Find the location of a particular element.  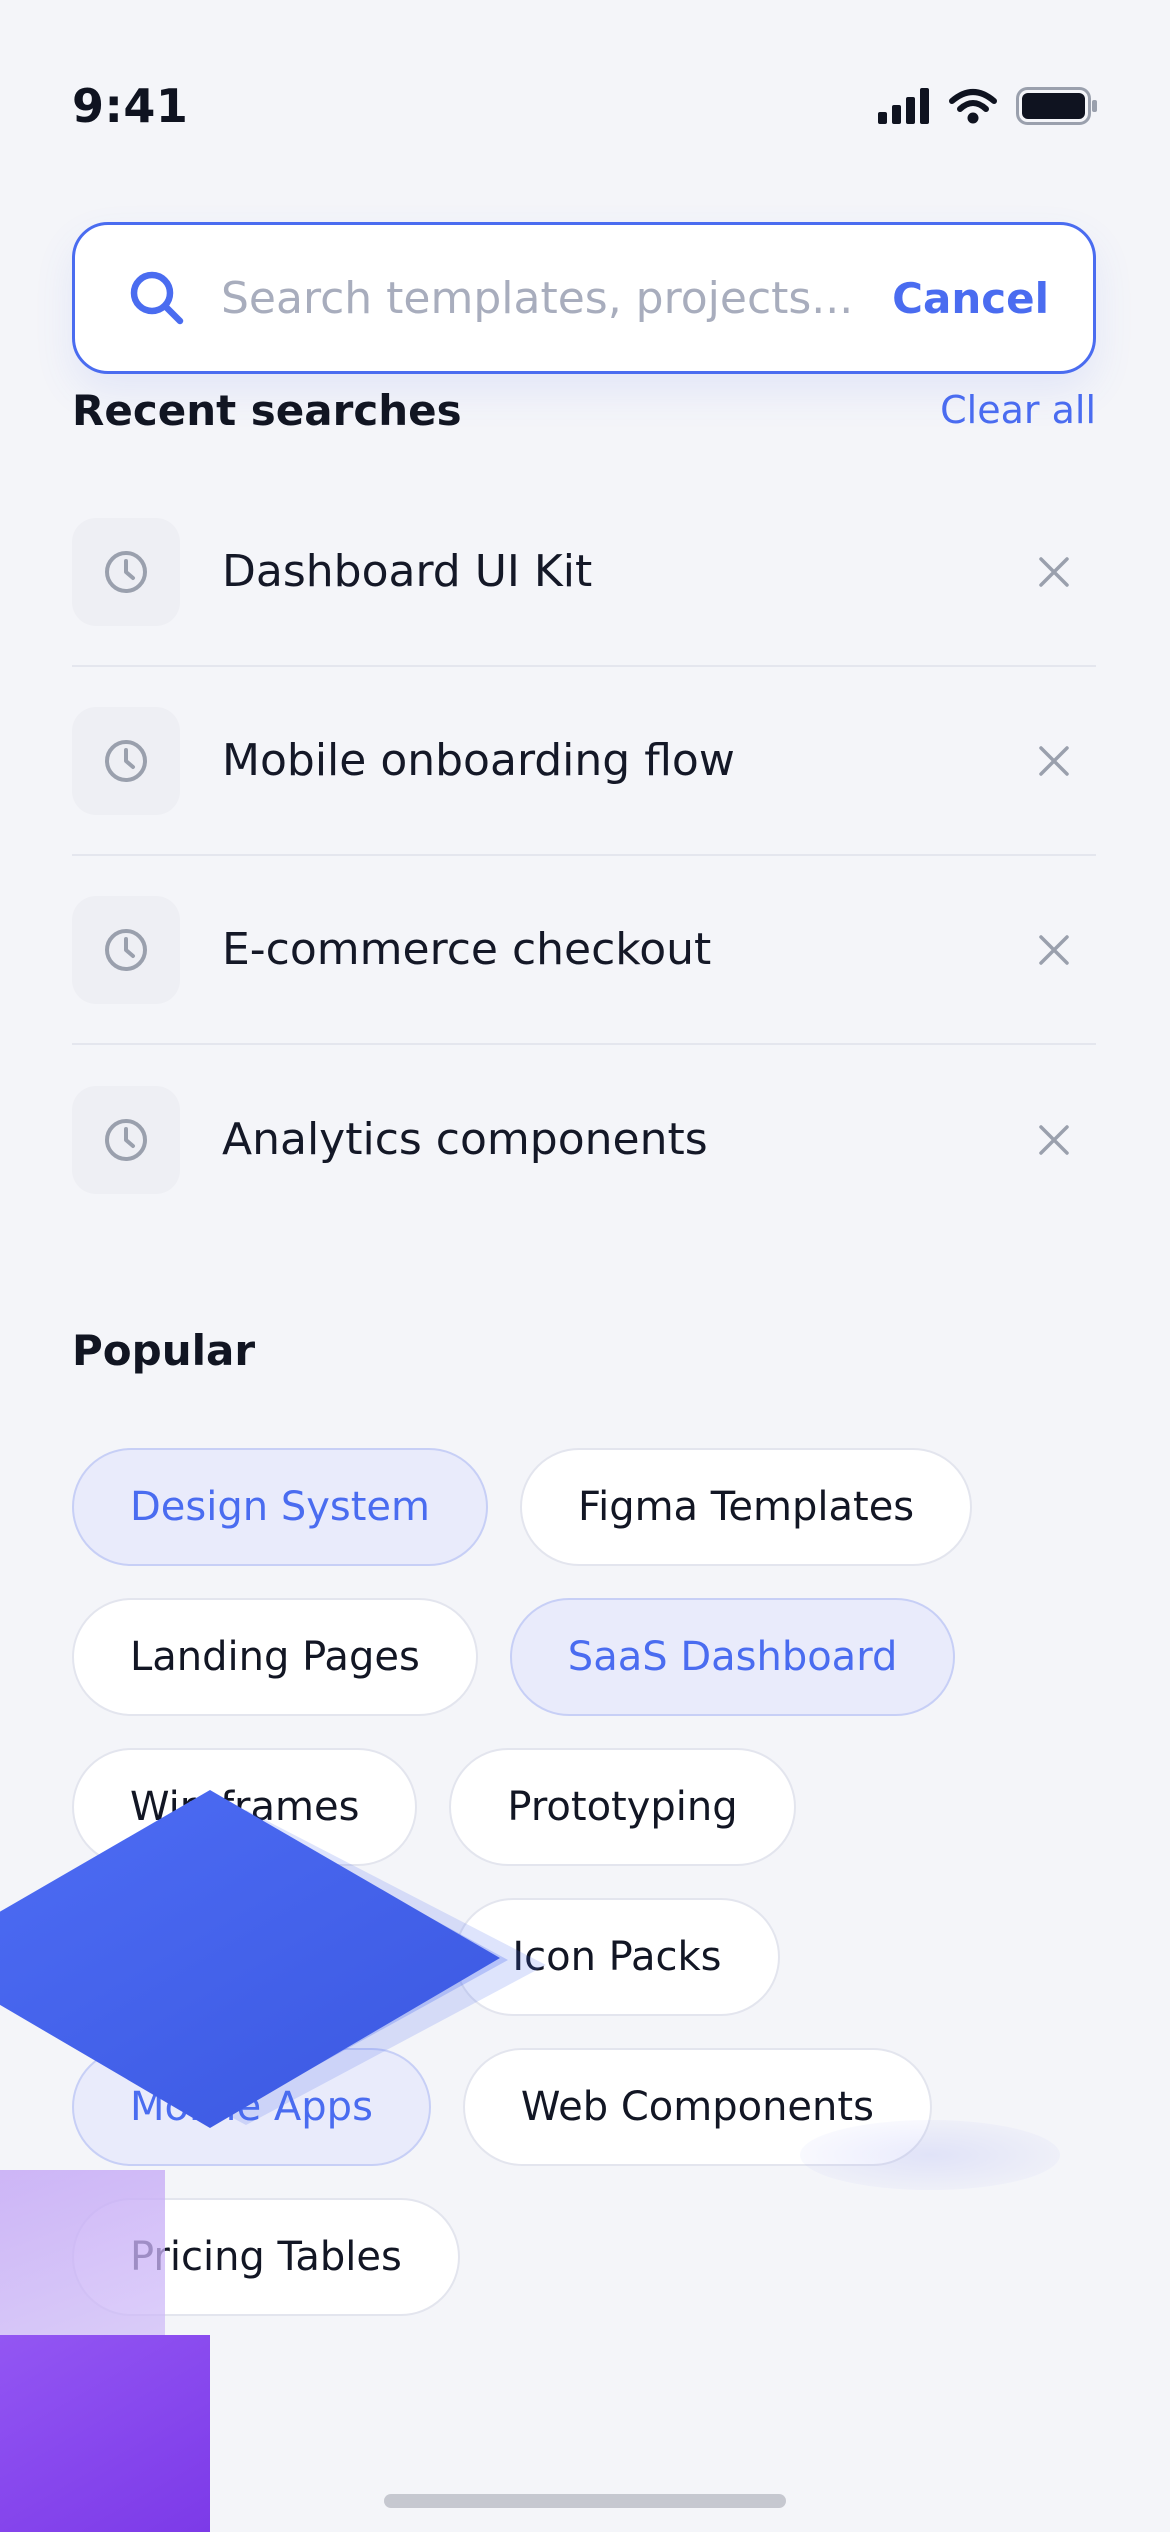

chip-illustrations: Illustrations is located at coordinates (247, 1957).